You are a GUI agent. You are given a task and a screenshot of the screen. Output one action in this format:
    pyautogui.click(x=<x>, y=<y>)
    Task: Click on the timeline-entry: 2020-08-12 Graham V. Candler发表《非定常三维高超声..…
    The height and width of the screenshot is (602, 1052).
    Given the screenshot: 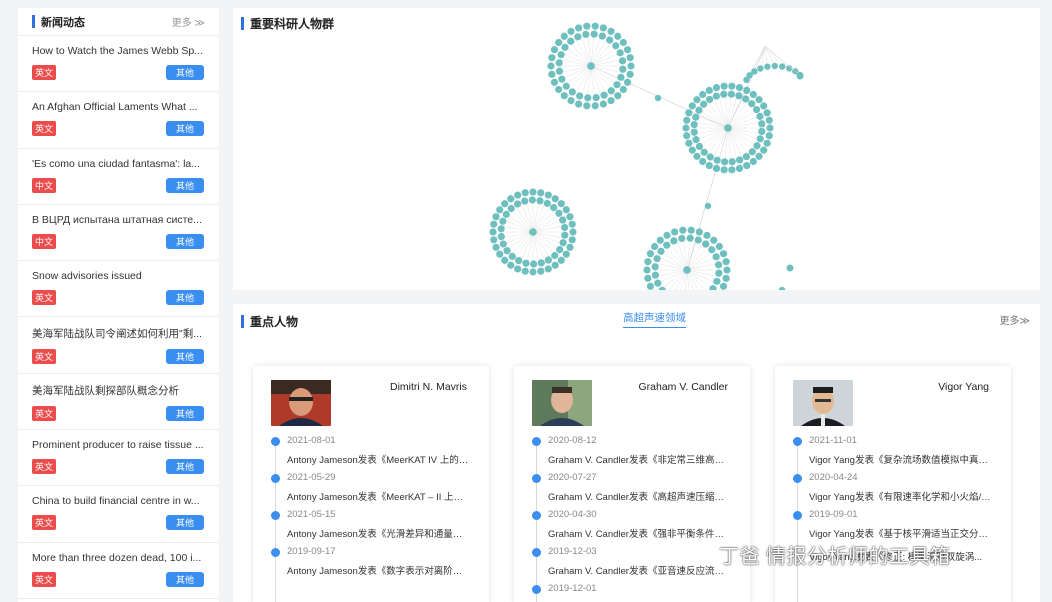 What is the action you would take?
    pyautogui.click(x=633, y=452)
    